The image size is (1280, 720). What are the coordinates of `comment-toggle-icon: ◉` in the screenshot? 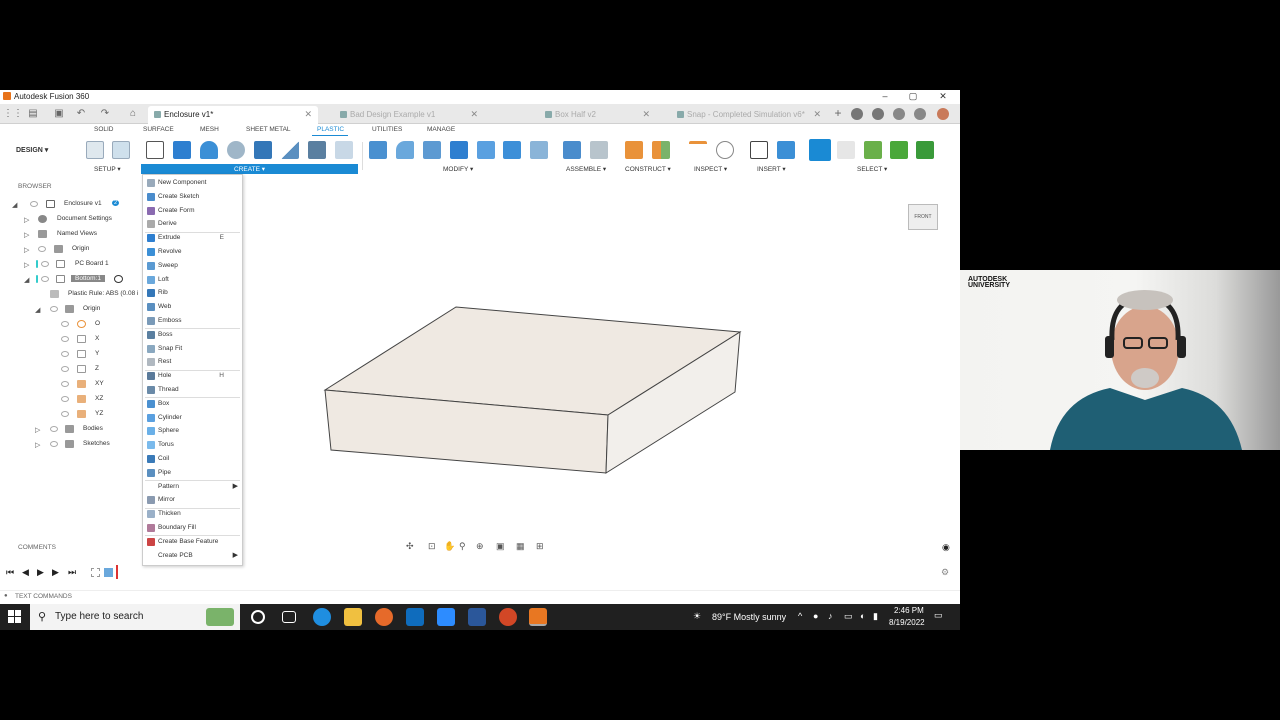 It's located at (946, 547).